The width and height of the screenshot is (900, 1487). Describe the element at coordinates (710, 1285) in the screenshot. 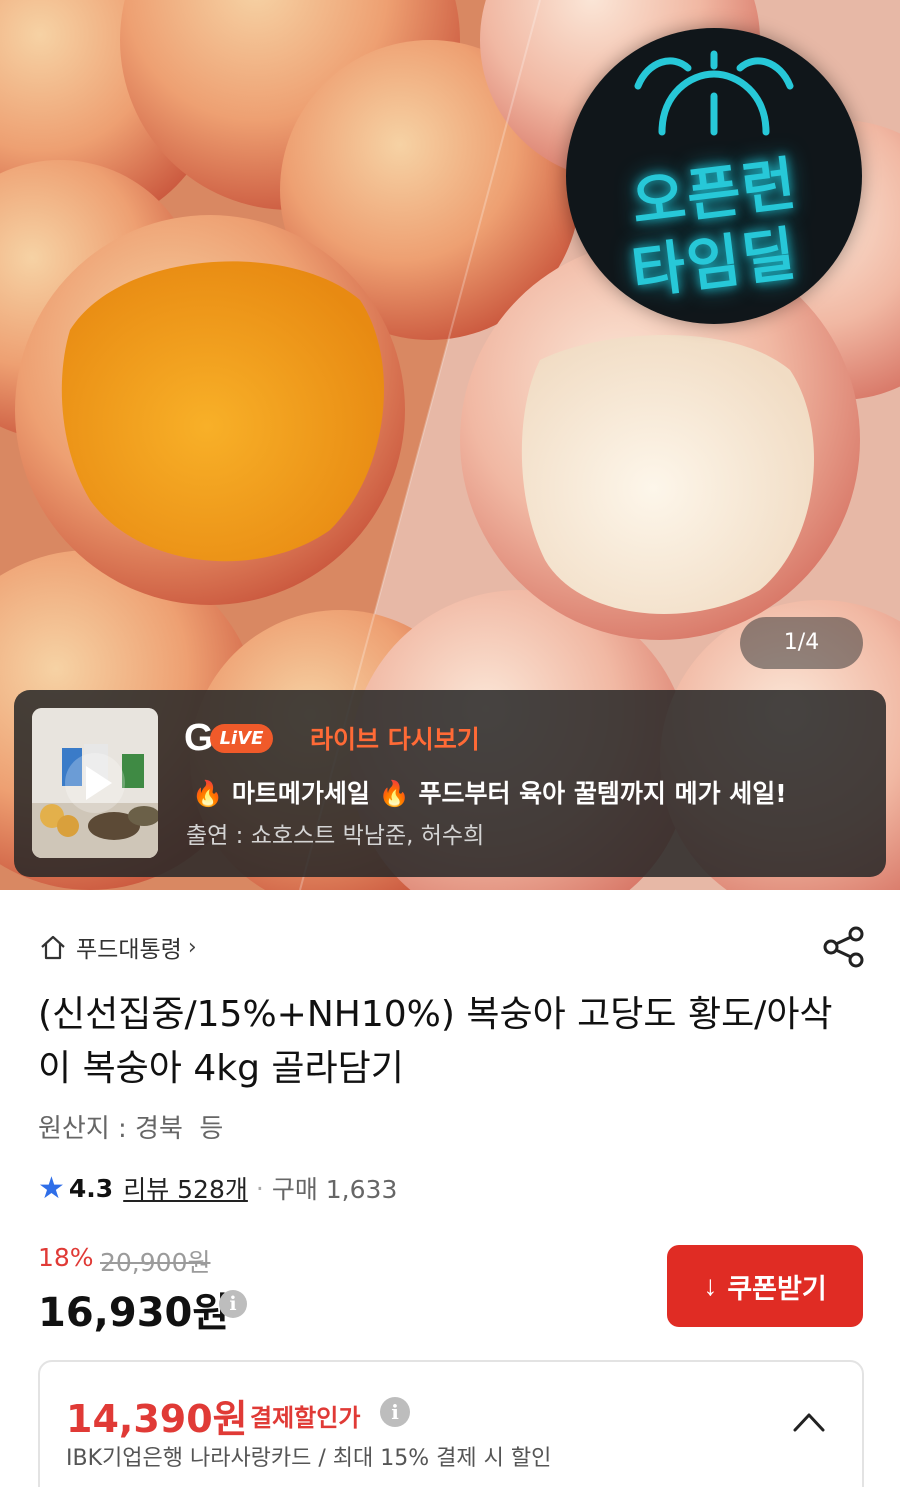

I see `download-icon: ↓` at that location.